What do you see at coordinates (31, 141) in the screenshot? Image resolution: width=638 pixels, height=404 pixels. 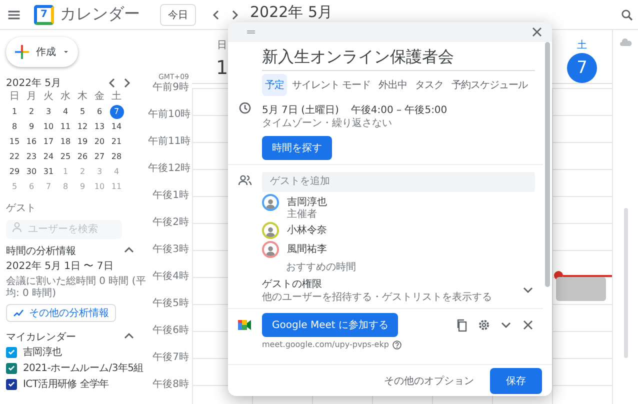 I see `mini-calendar-day: 16` at bounding box center [31, 141].